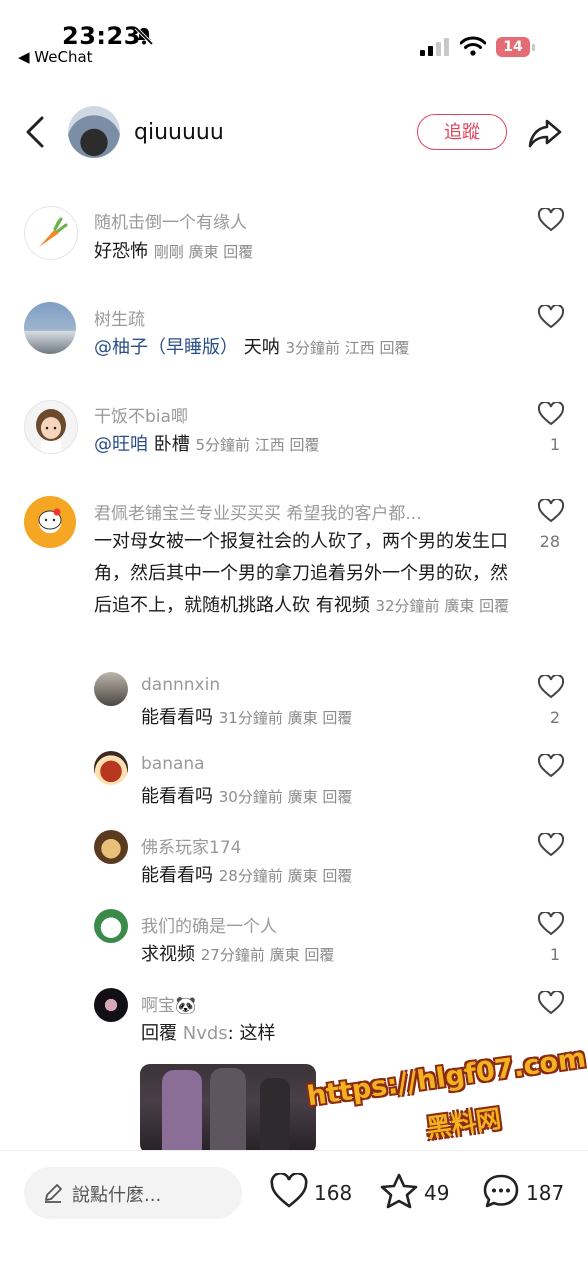 The width and height of the screenshot is (588, 1281). Describe the element at coordinates (171, 444) in the screenshot. I see `comment-body: 卧槽` at that location.